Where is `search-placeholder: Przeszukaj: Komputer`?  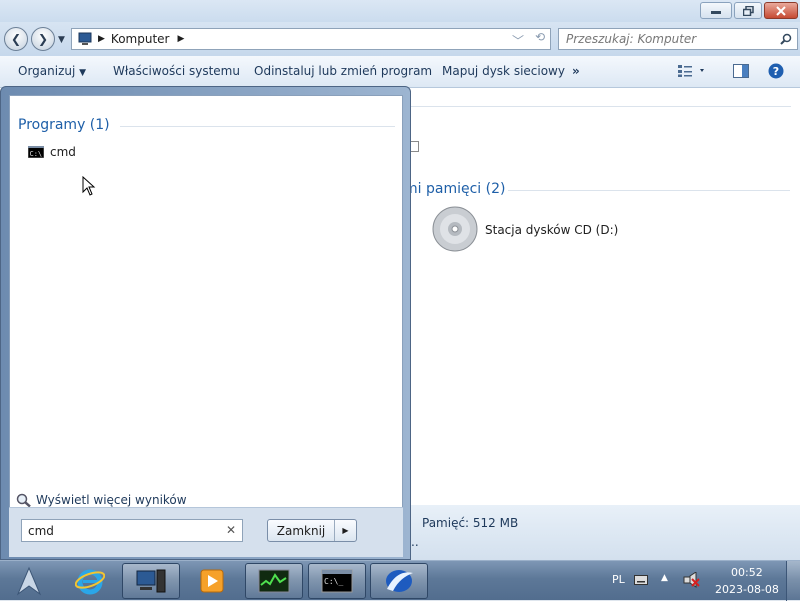
search-placeholder: Przeszukaj: Komputer is located at coordinates (631, 39).